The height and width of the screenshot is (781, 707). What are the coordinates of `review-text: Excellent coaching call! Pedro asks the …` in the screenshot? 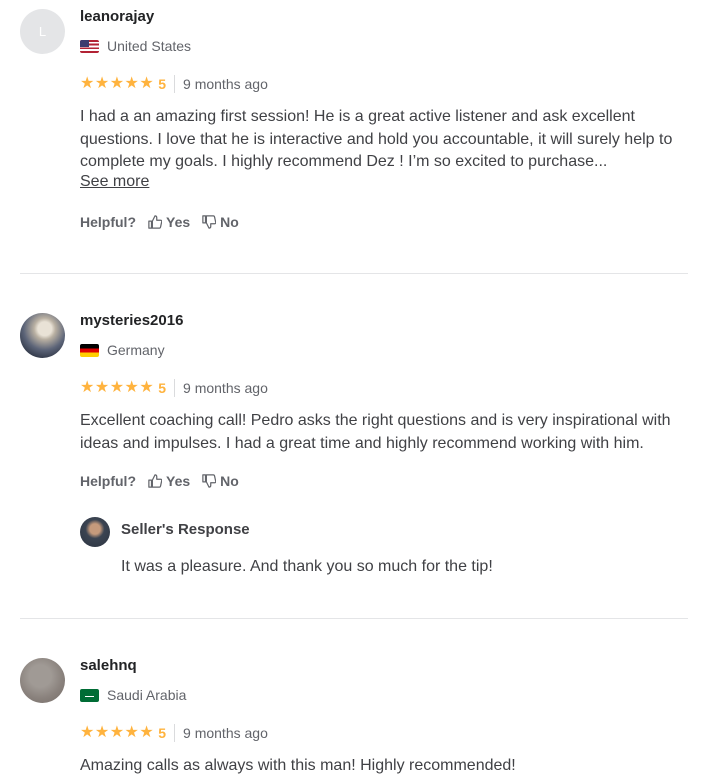 It's located at (375, 432).